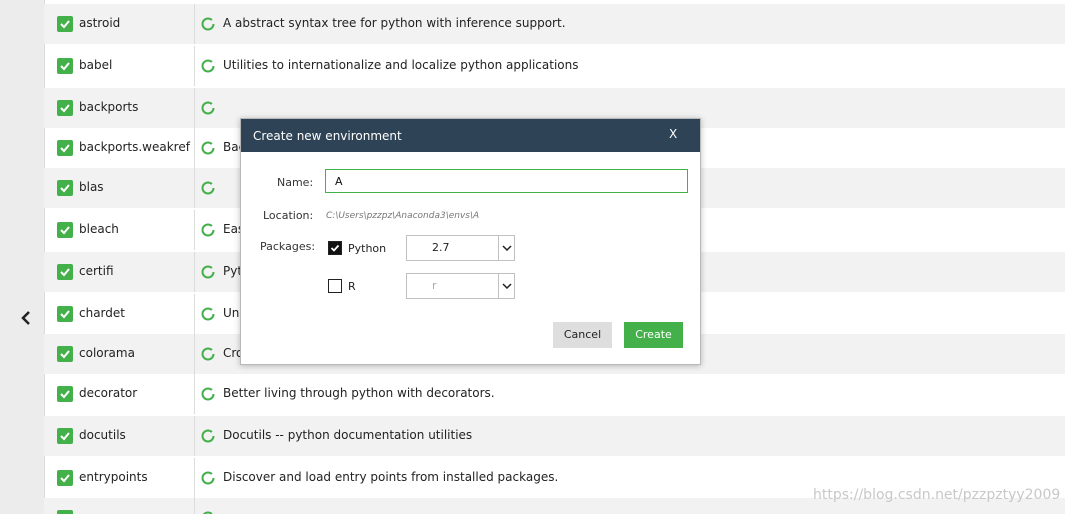 The width and height of the screenshot is (1065, 514). What do you see at coordinates (367, 248) in the screenshot?
I see `python-label: Python` at bounding box center [367, 248].